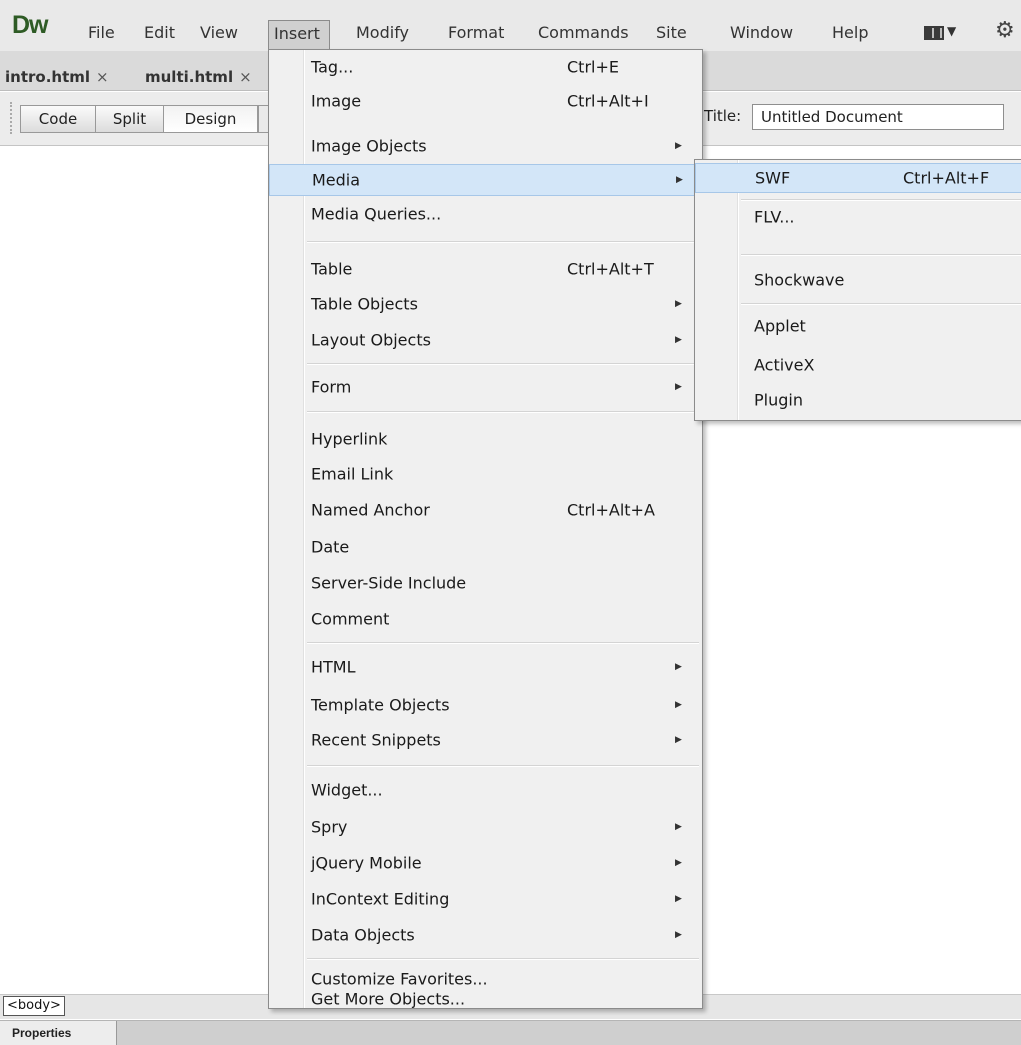 This screenshot has width=1021, height=1045. Describe the element at coordinates (485, 67) in the screenshot. I see `menu-item-tag: Tag... Ctrl+E` at that location.